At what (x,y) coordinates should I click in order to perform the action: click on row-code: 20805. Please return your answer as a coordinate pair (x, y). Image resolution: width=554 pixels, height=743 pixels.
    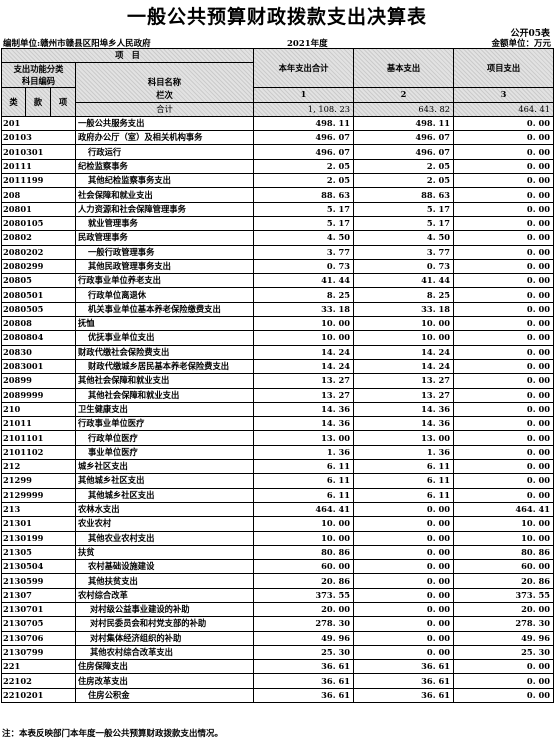
    Looking at the image, I should click on (38, 281).